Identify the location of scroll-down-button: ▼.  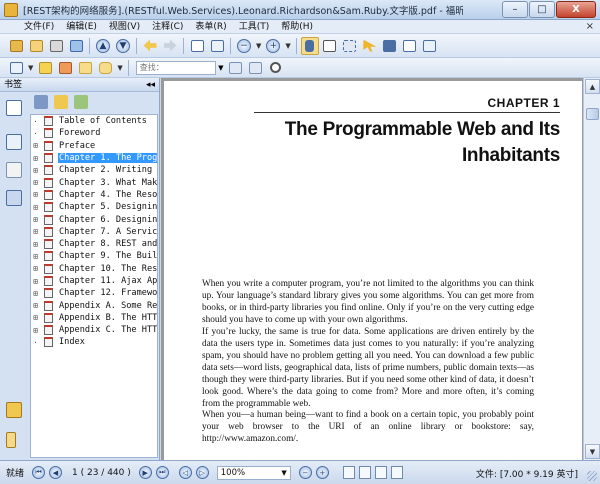
(592, 451).